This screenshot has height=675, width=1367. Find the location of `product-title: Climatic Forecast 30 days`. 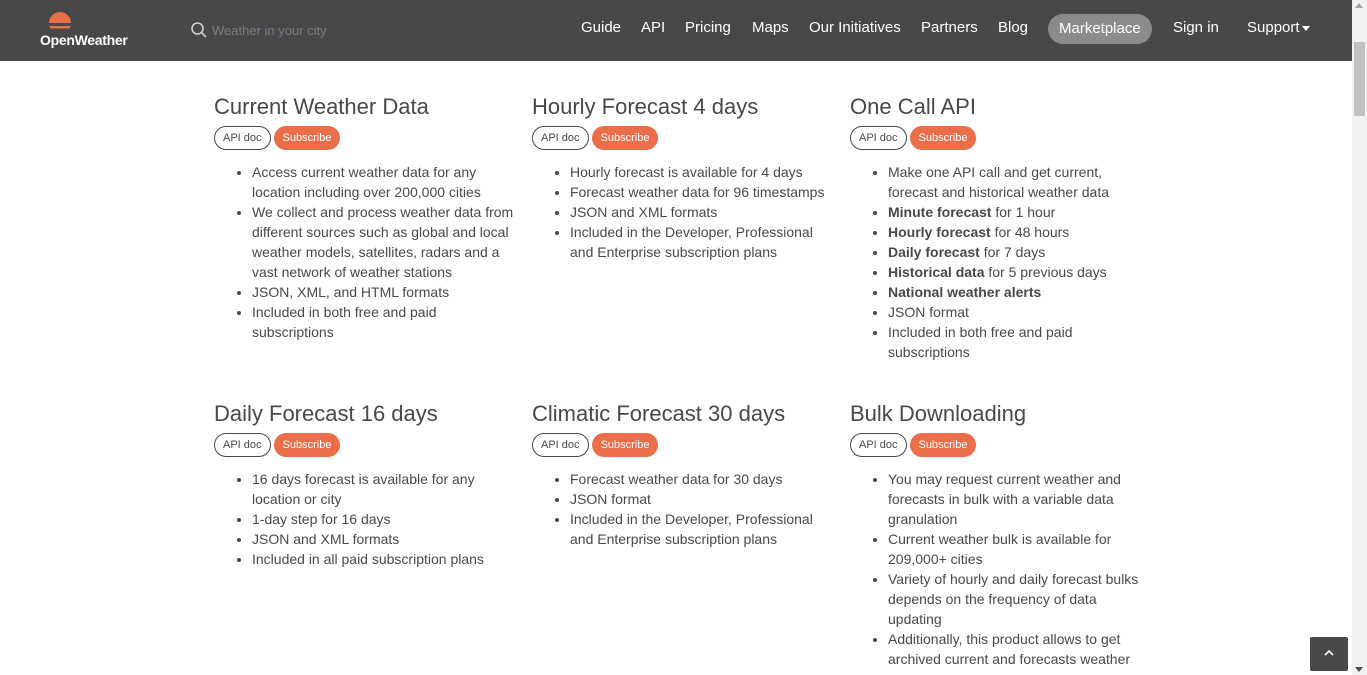

product-title: Climatic Forecast 30 days is located at coordinates (659, 413).